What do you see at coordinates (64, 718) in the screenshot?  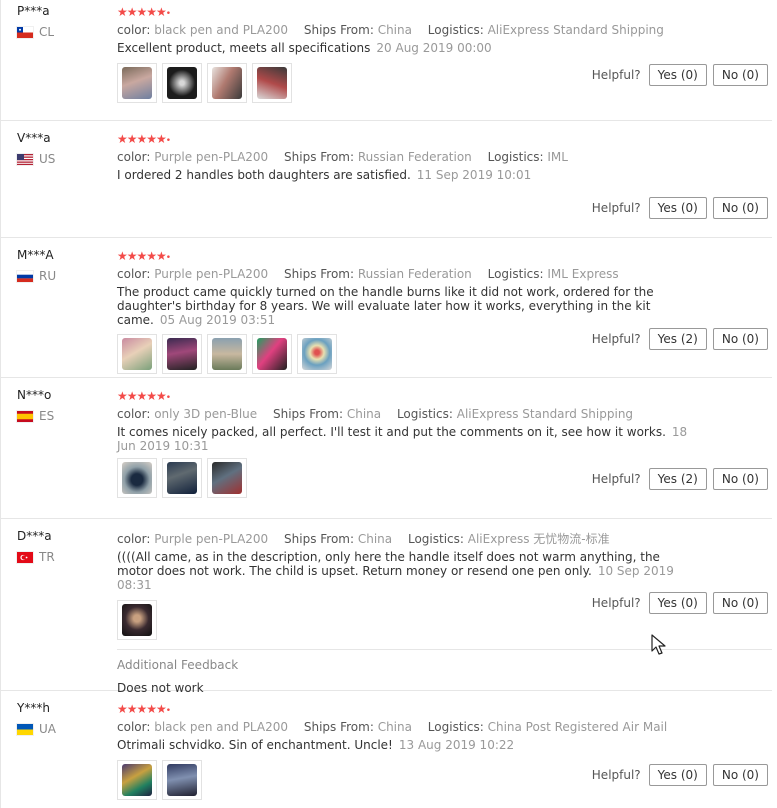 I see `reviewer-info: Y***h UA` at bounding box center [64, 718].